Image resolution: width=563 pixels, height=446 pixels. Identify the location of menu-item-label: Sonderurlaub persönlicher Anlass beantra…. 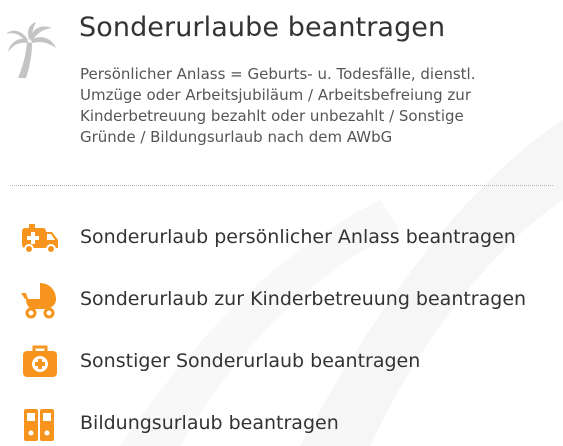
(298, 237).